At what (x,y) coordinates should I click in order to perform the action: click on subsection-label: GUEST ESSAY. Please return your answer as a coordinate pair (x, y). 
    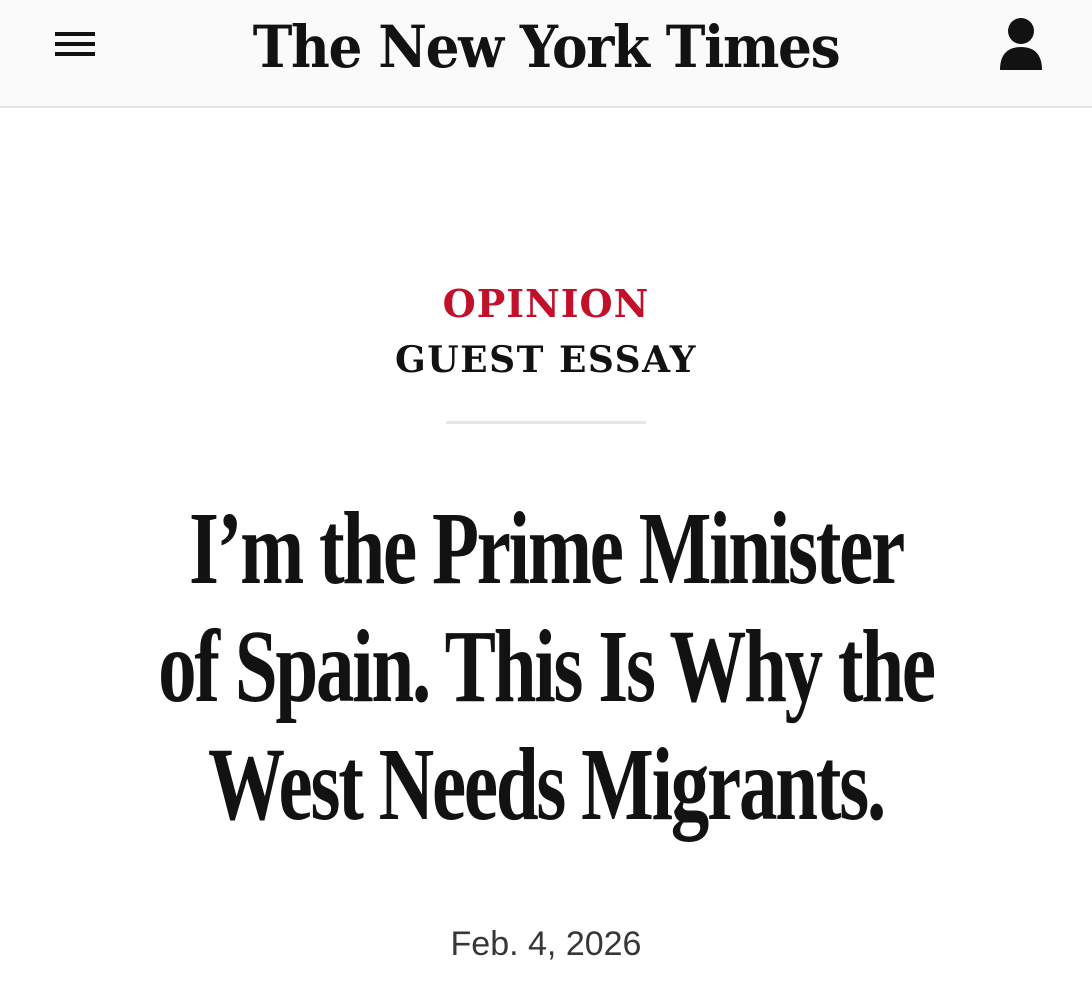
    Looking at the image, I should click on (546, 360).